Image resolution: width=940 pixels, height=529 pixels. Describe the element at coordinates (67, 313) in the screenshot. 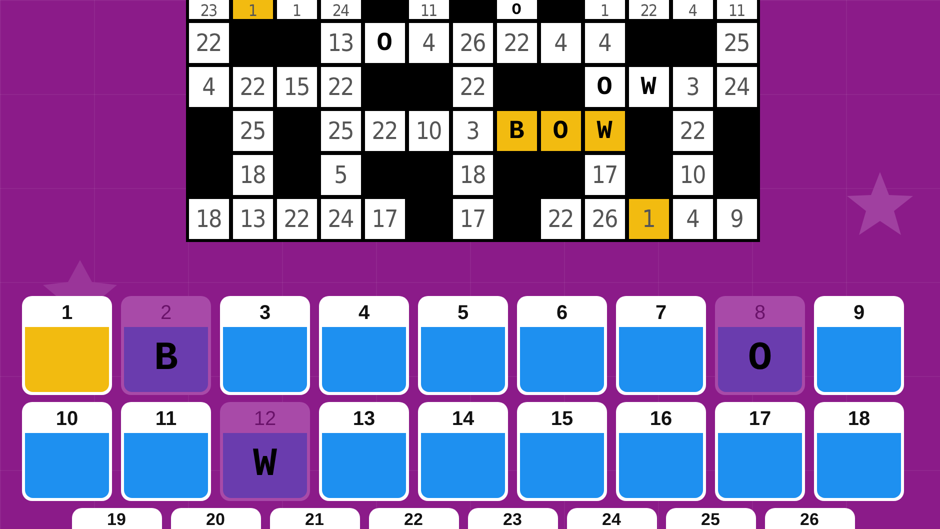

I see `key-number: 1` at that location.